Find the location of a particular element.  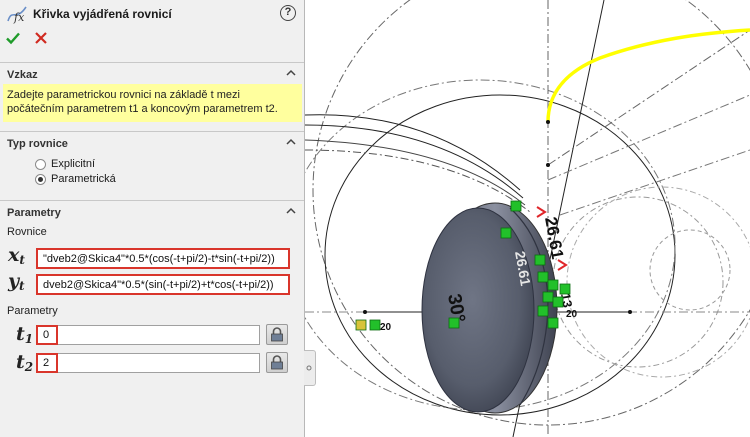

part-body is located at coordinates (489, 308).